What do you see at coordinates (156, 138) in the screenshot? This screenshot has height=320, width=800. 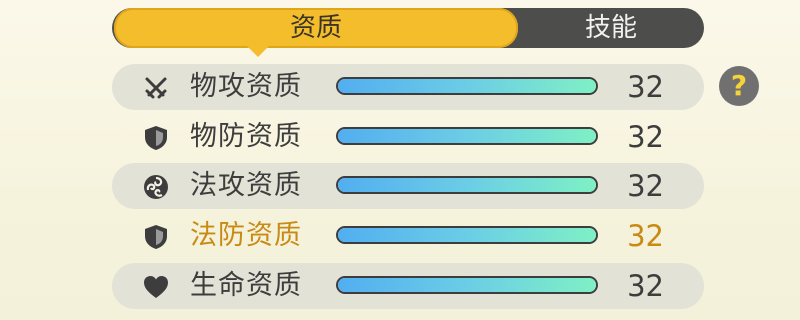 I see `shield-icon` at bounding box center [156, 138].